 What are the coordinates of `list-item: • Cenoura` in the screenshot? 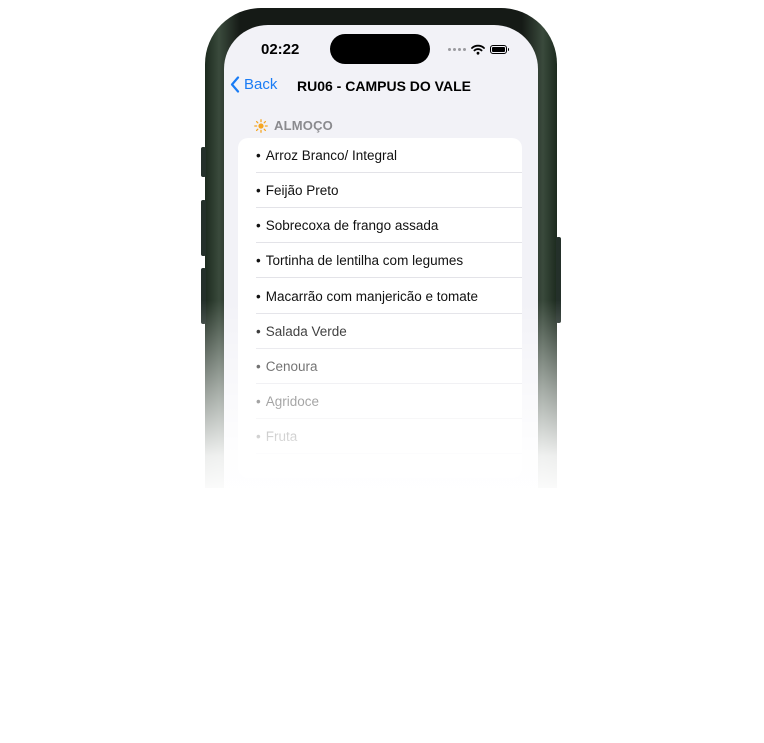 It's located at (389, 366).